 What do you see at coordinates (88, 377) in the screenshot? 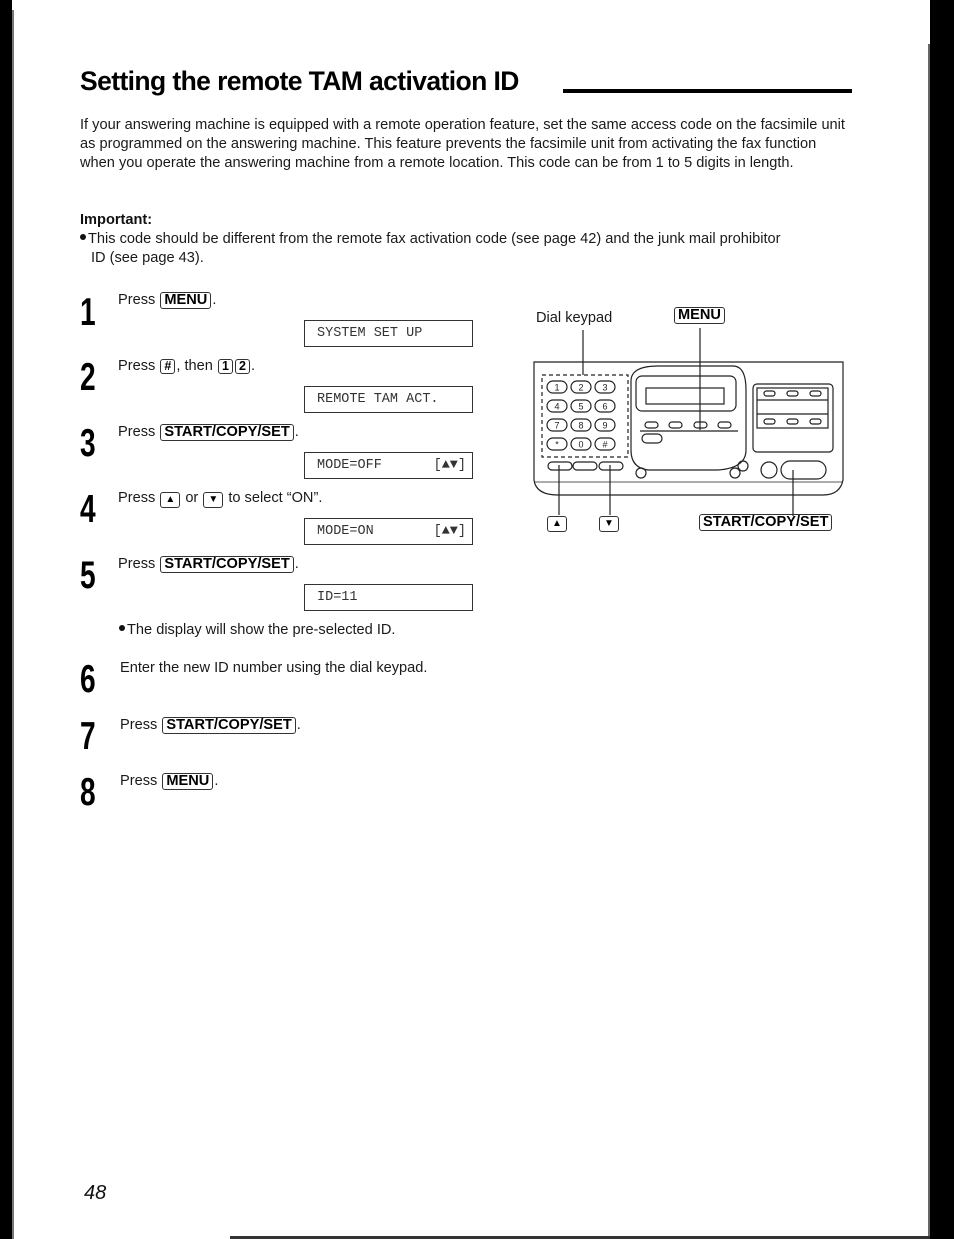
I see `step-number: 2` at bounding box center [88, 377].